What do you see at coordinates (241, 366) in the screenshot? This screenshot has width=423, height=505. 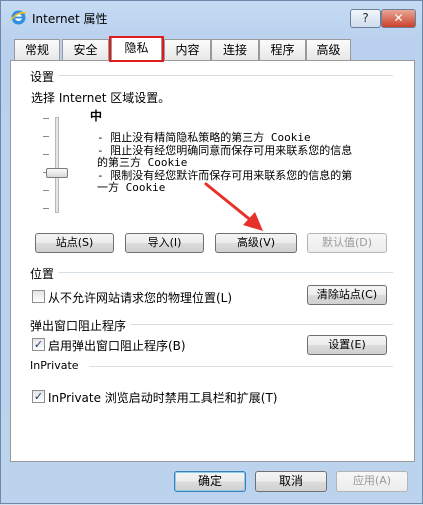 I see `inprivate-group-divider` at bounding box center [241, 366].